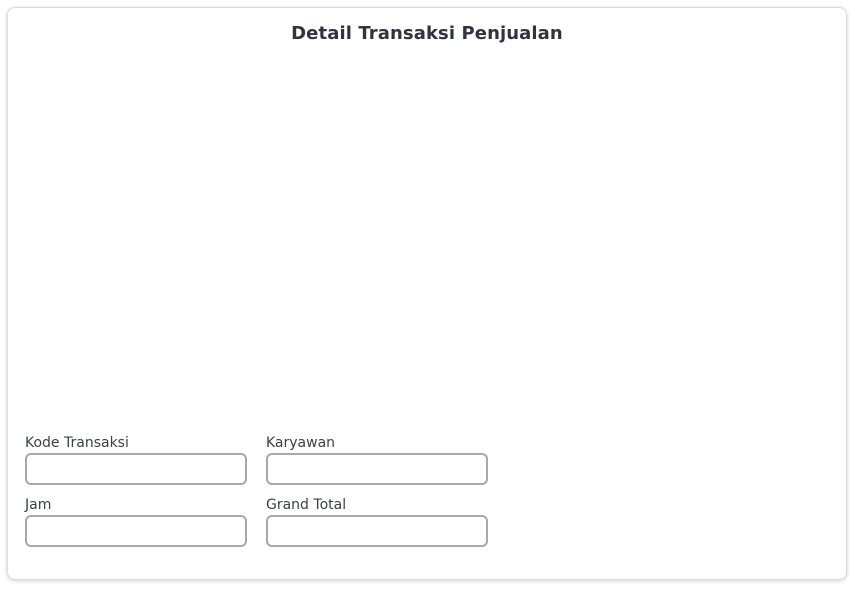  What do you see at coordinates (136, 469) in the screenshot?
I see `kode-transaksi-input` at bounding box center [136, 469].